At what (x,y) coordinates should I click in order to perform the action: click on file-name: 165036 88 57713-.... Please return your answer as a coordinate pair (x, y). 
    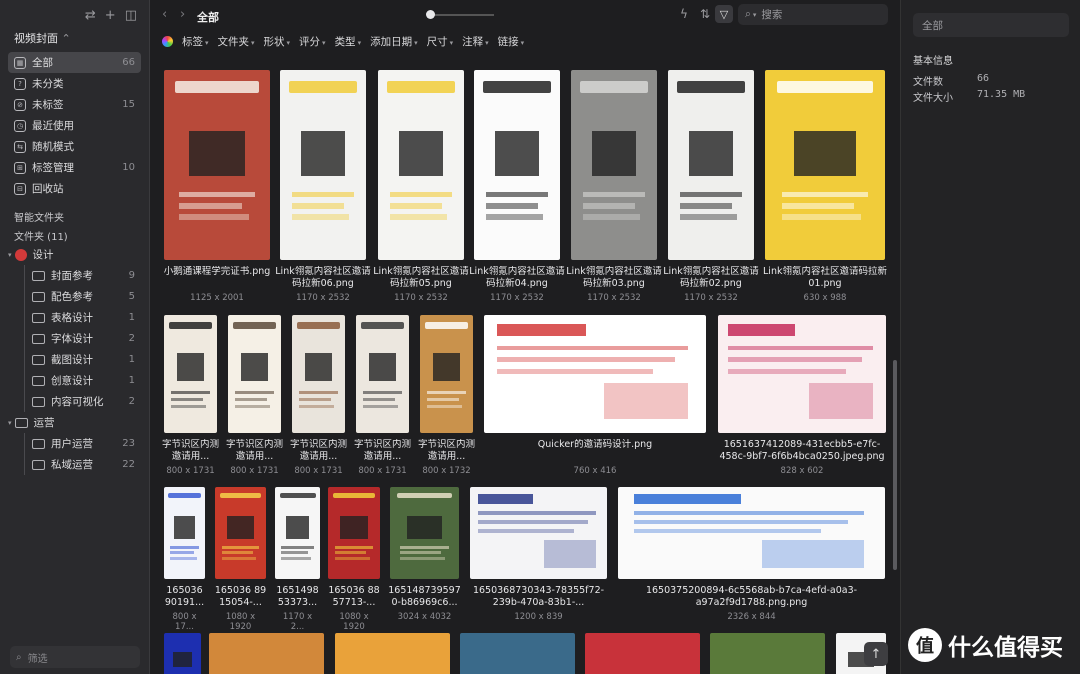
    Looking at the image, I should click on (354, 596).